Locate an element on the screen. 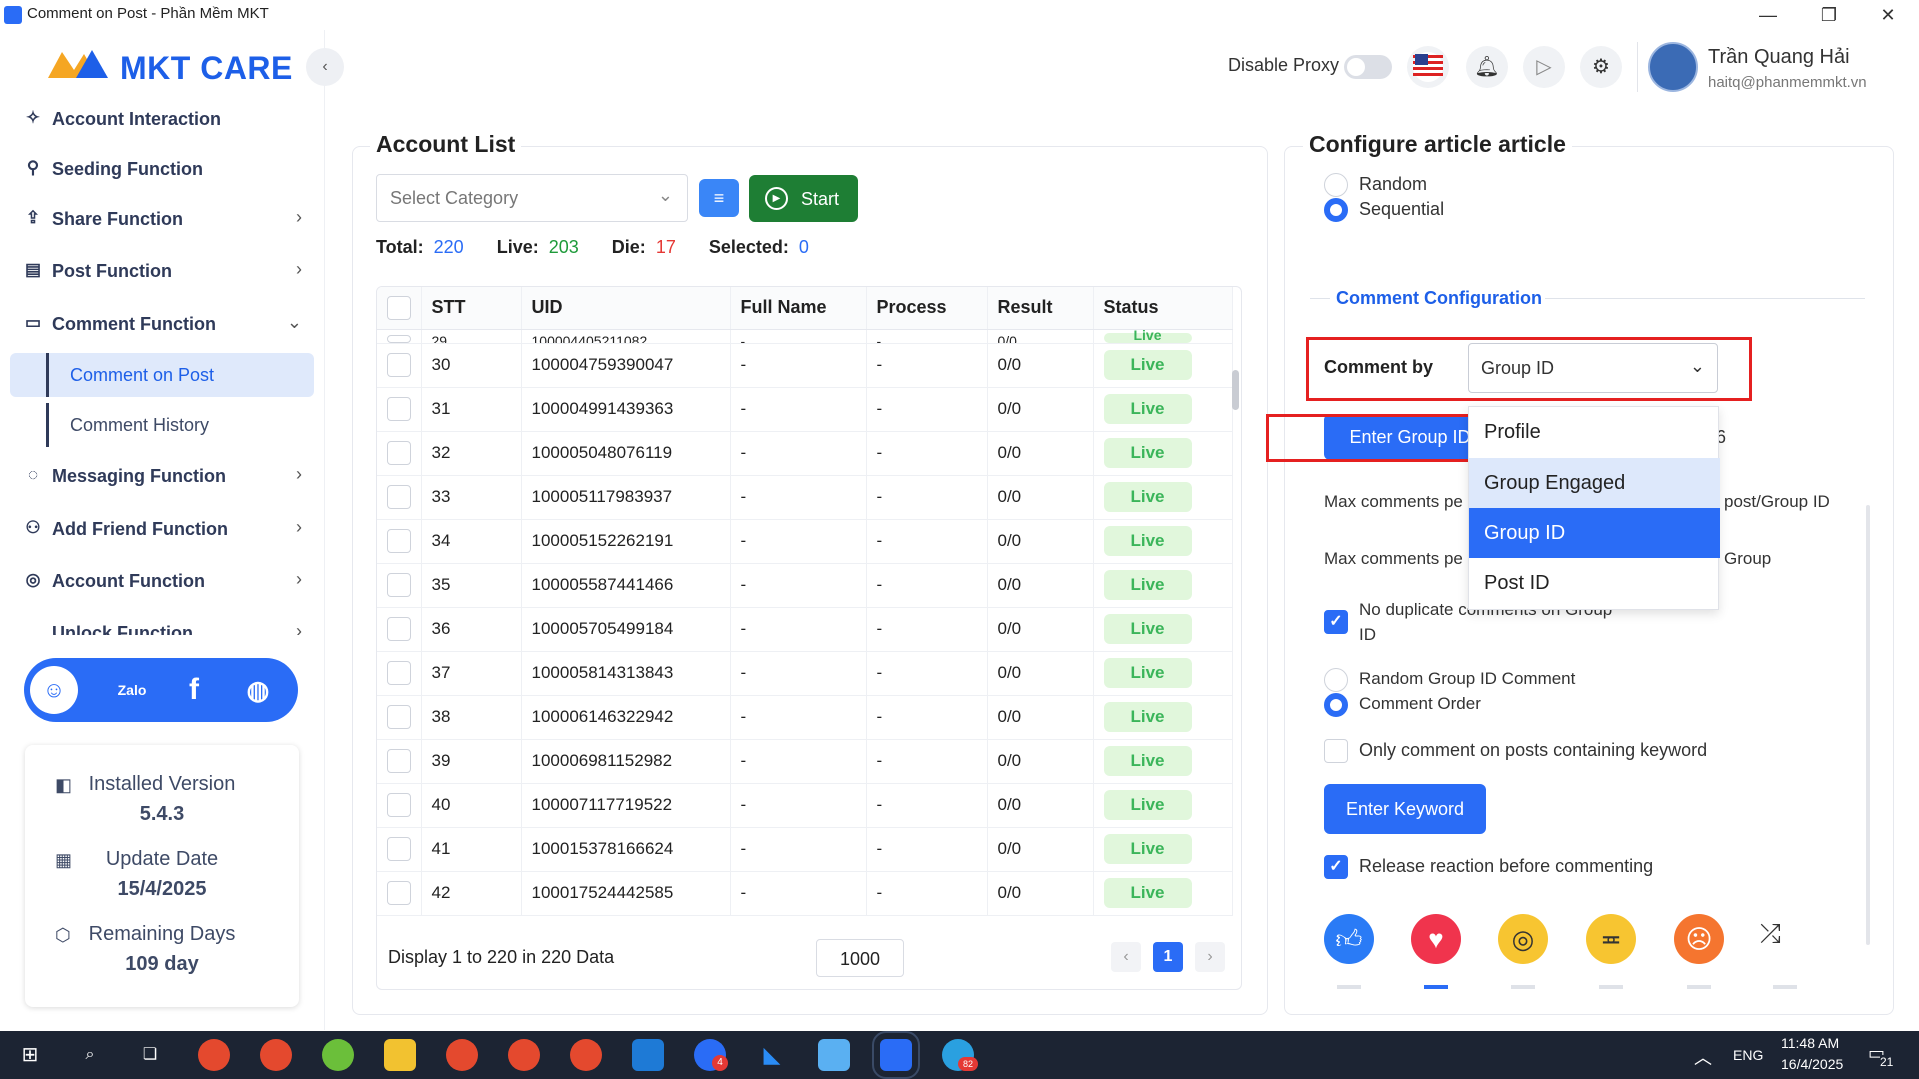 This screenshot has width=1919, height=1079. reaction-checkbox-like is located at coordinates (1349, 987).